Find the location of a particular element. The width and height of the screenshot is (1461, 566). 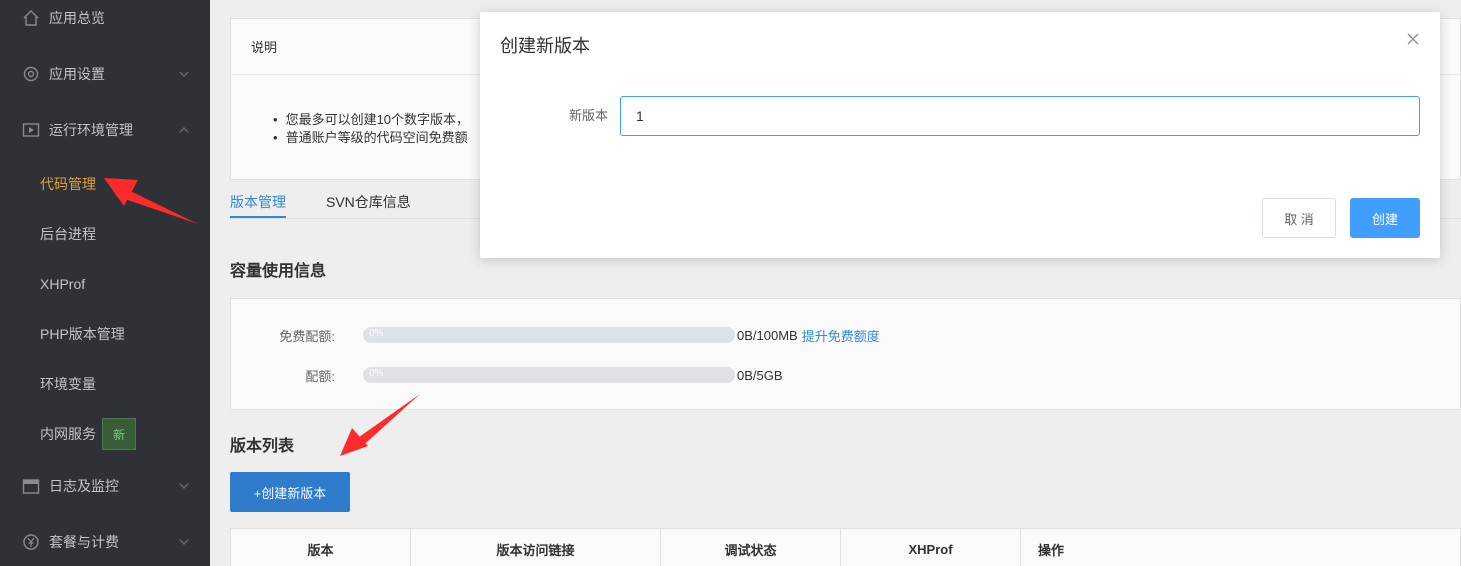

dialog-title: 创建新版本 is located at coordinates (545, 46).